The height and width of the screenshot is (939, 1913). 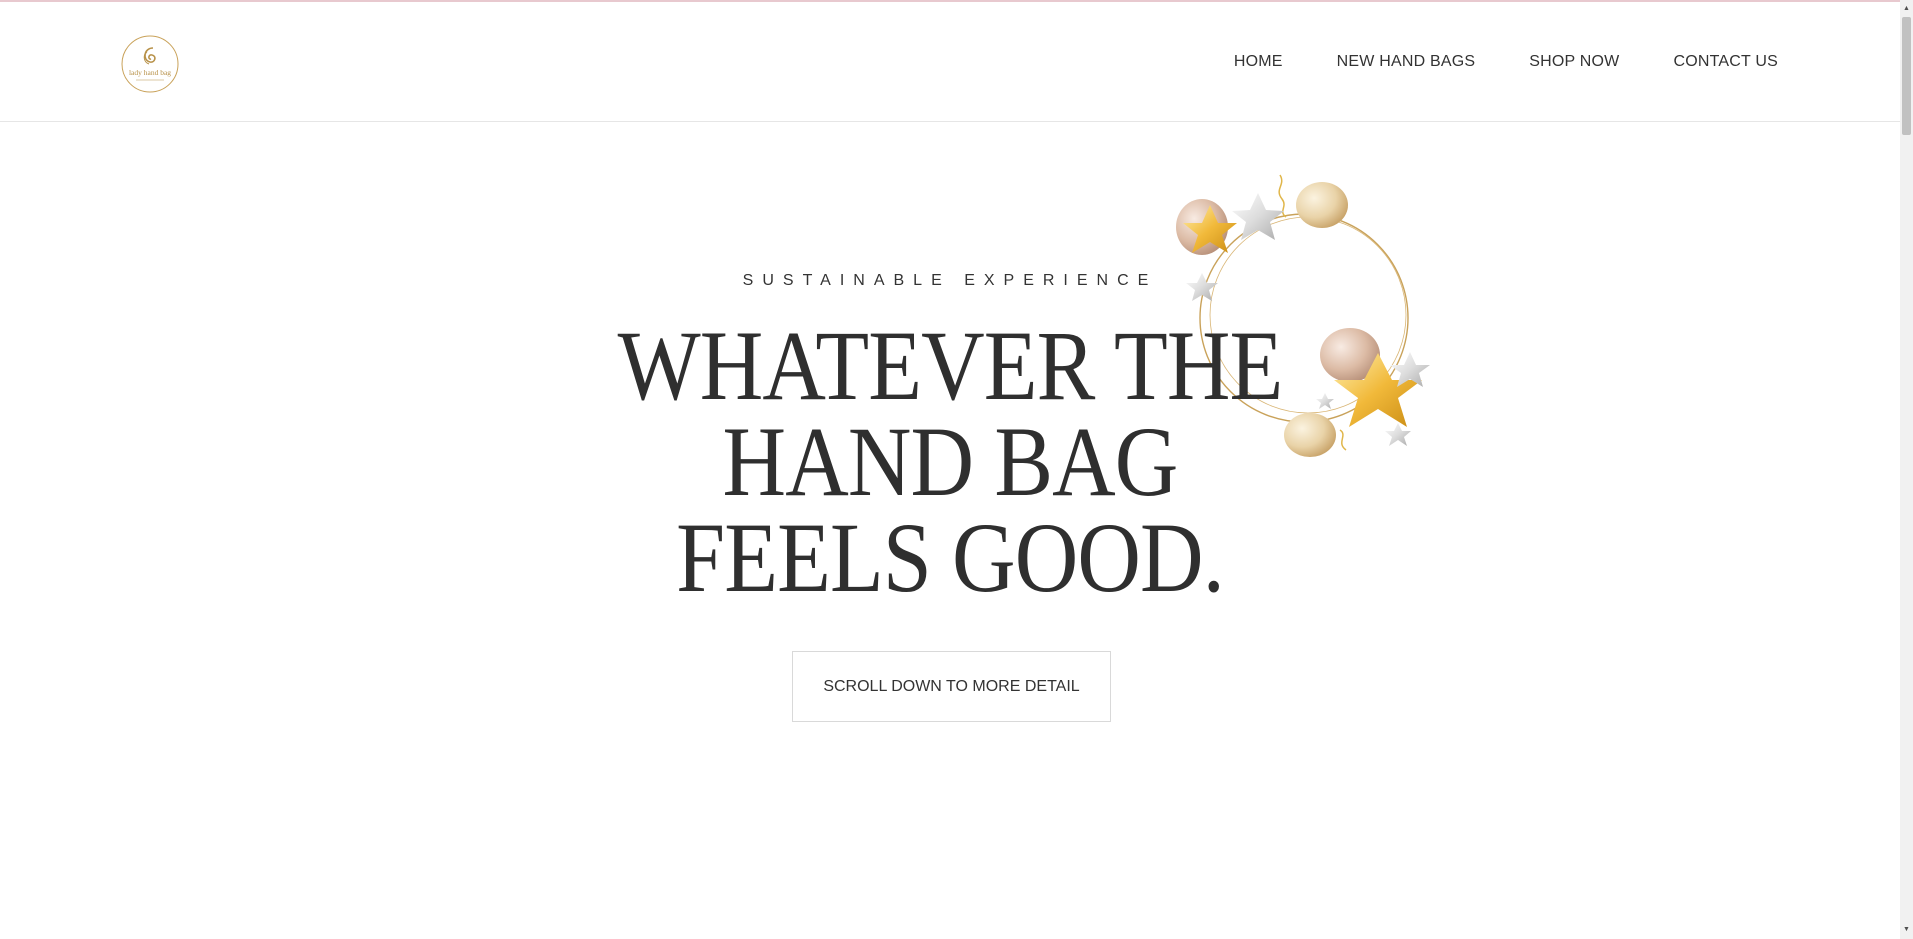 What do you see at coordinates (951, 686) in the screenshot?
I see `scroll-down-button: SCROLL DOWN TO MORE DETAIL` at bounding box center [951, 686].